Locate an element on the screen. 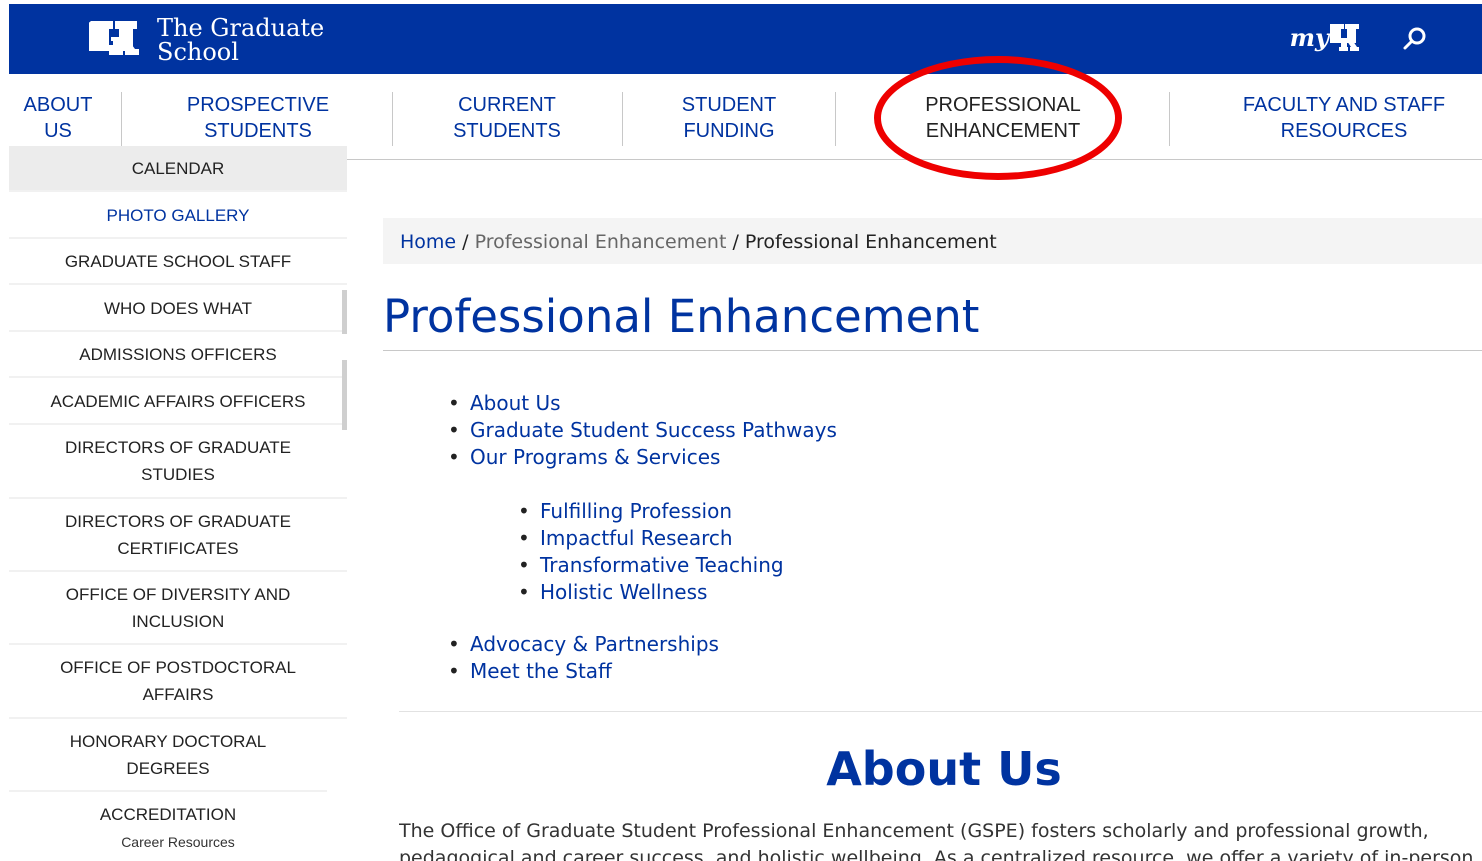 This screenshot has height=861, width=1482. sidebar-item-who-does-what: WHO DOES WHAT is located at coordinates (178, 308).